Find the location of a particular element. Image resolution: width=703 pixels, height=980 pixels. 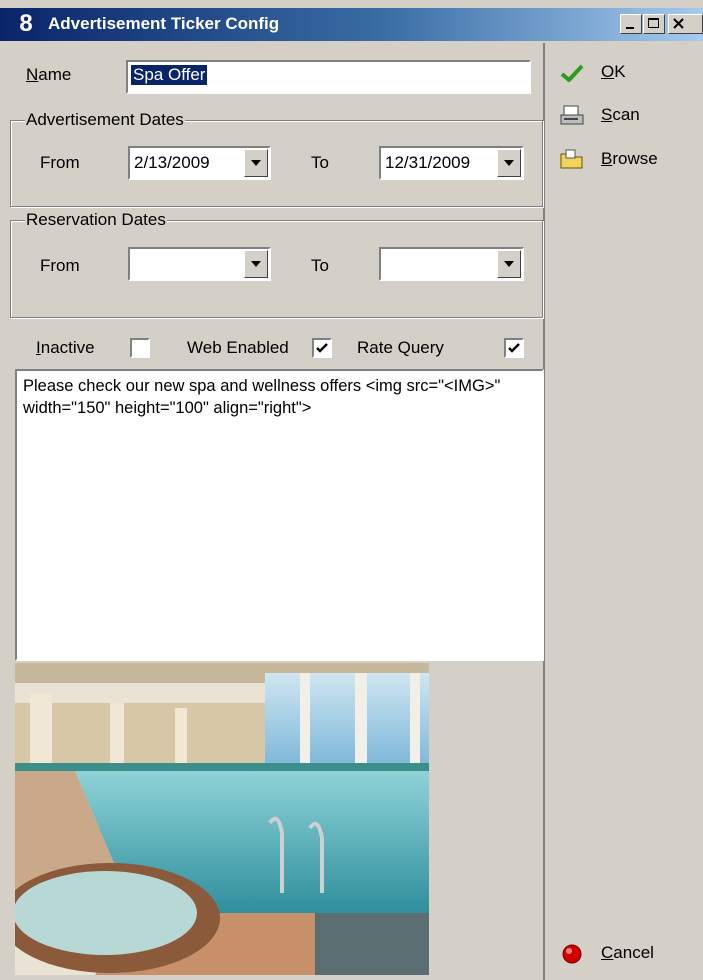

close-icon is located at coordinates (678, 23).